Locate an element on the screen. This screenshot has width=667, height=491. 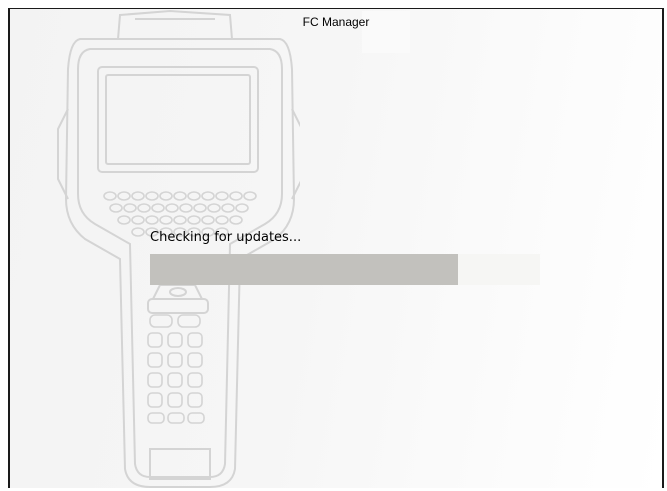
window-title: FC Manager is located at coordinates (336, 22).